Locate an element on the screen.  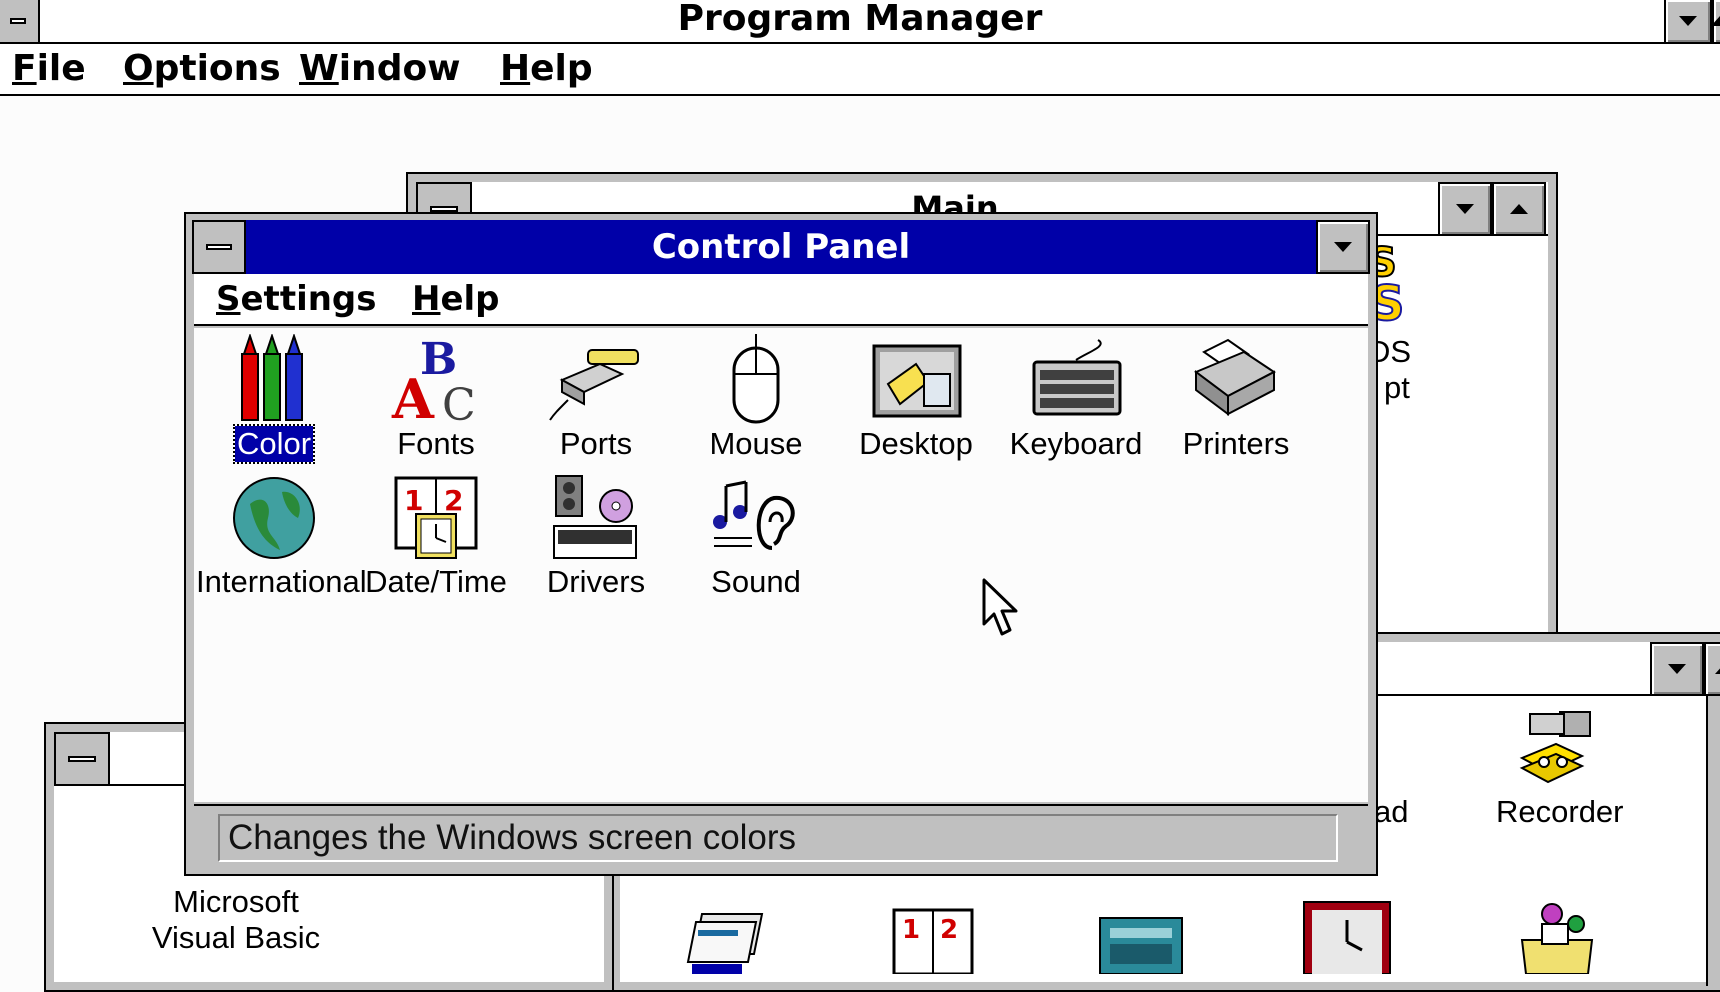
crayons-icon is located at coordinates (272, 377).